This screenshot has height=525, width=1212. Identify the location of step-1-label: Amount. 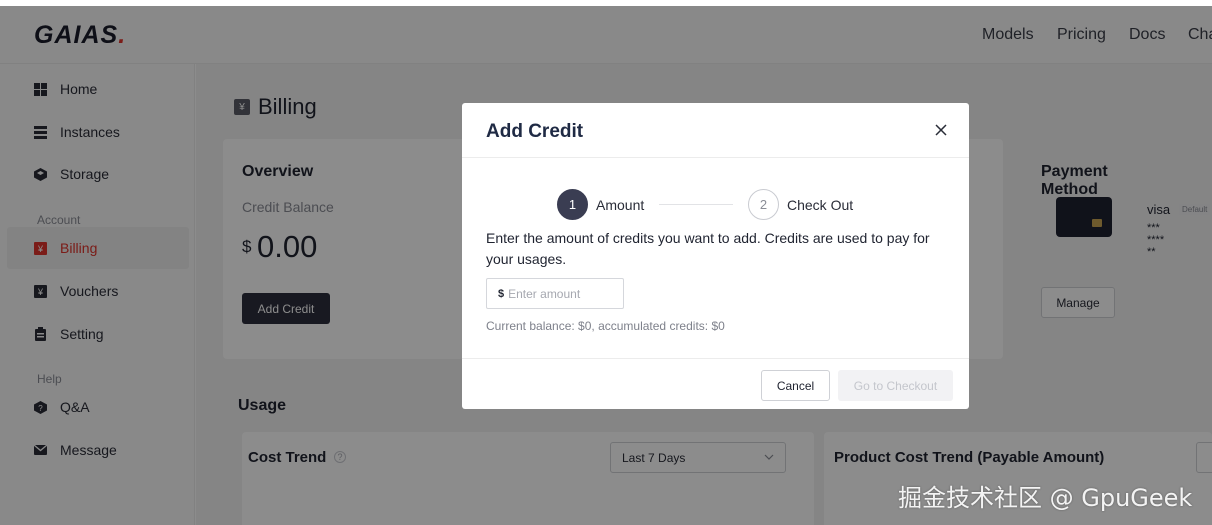
(620, 205).